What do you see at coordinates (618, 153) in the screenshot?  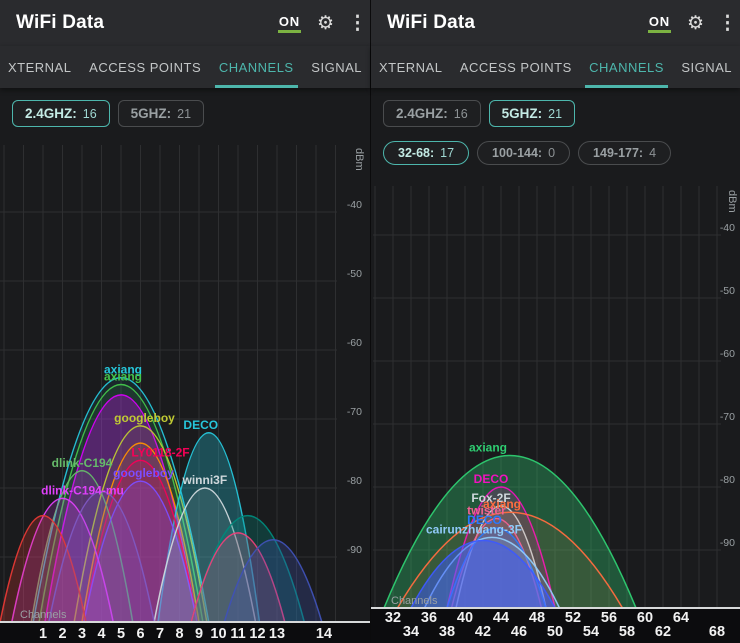 I see `chip-label: 149-177:` at bounding box center [618, 153].